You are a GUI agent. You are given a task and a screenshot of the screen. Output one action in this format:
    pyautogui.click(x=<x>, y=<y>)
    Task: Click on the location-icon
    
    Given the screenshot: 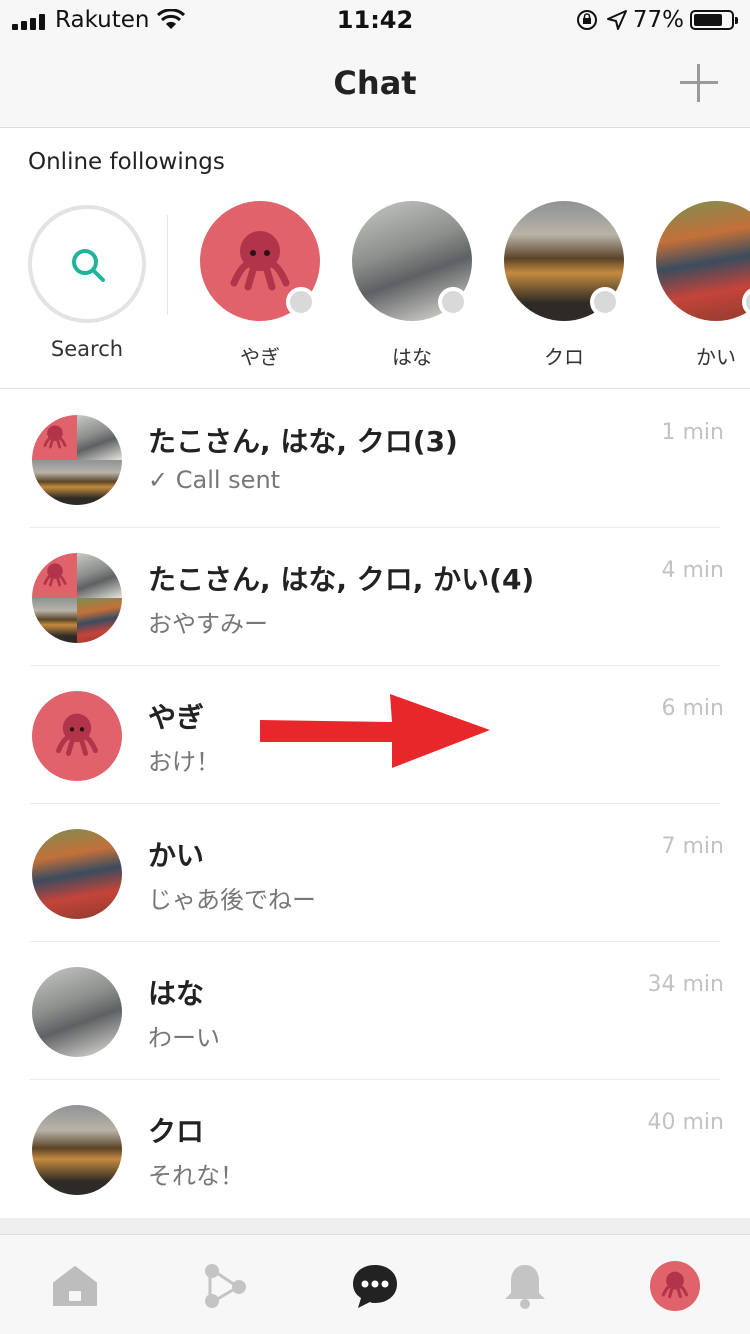 What is the action you would take?
    pyautogui.click(x=617, y=20)
    